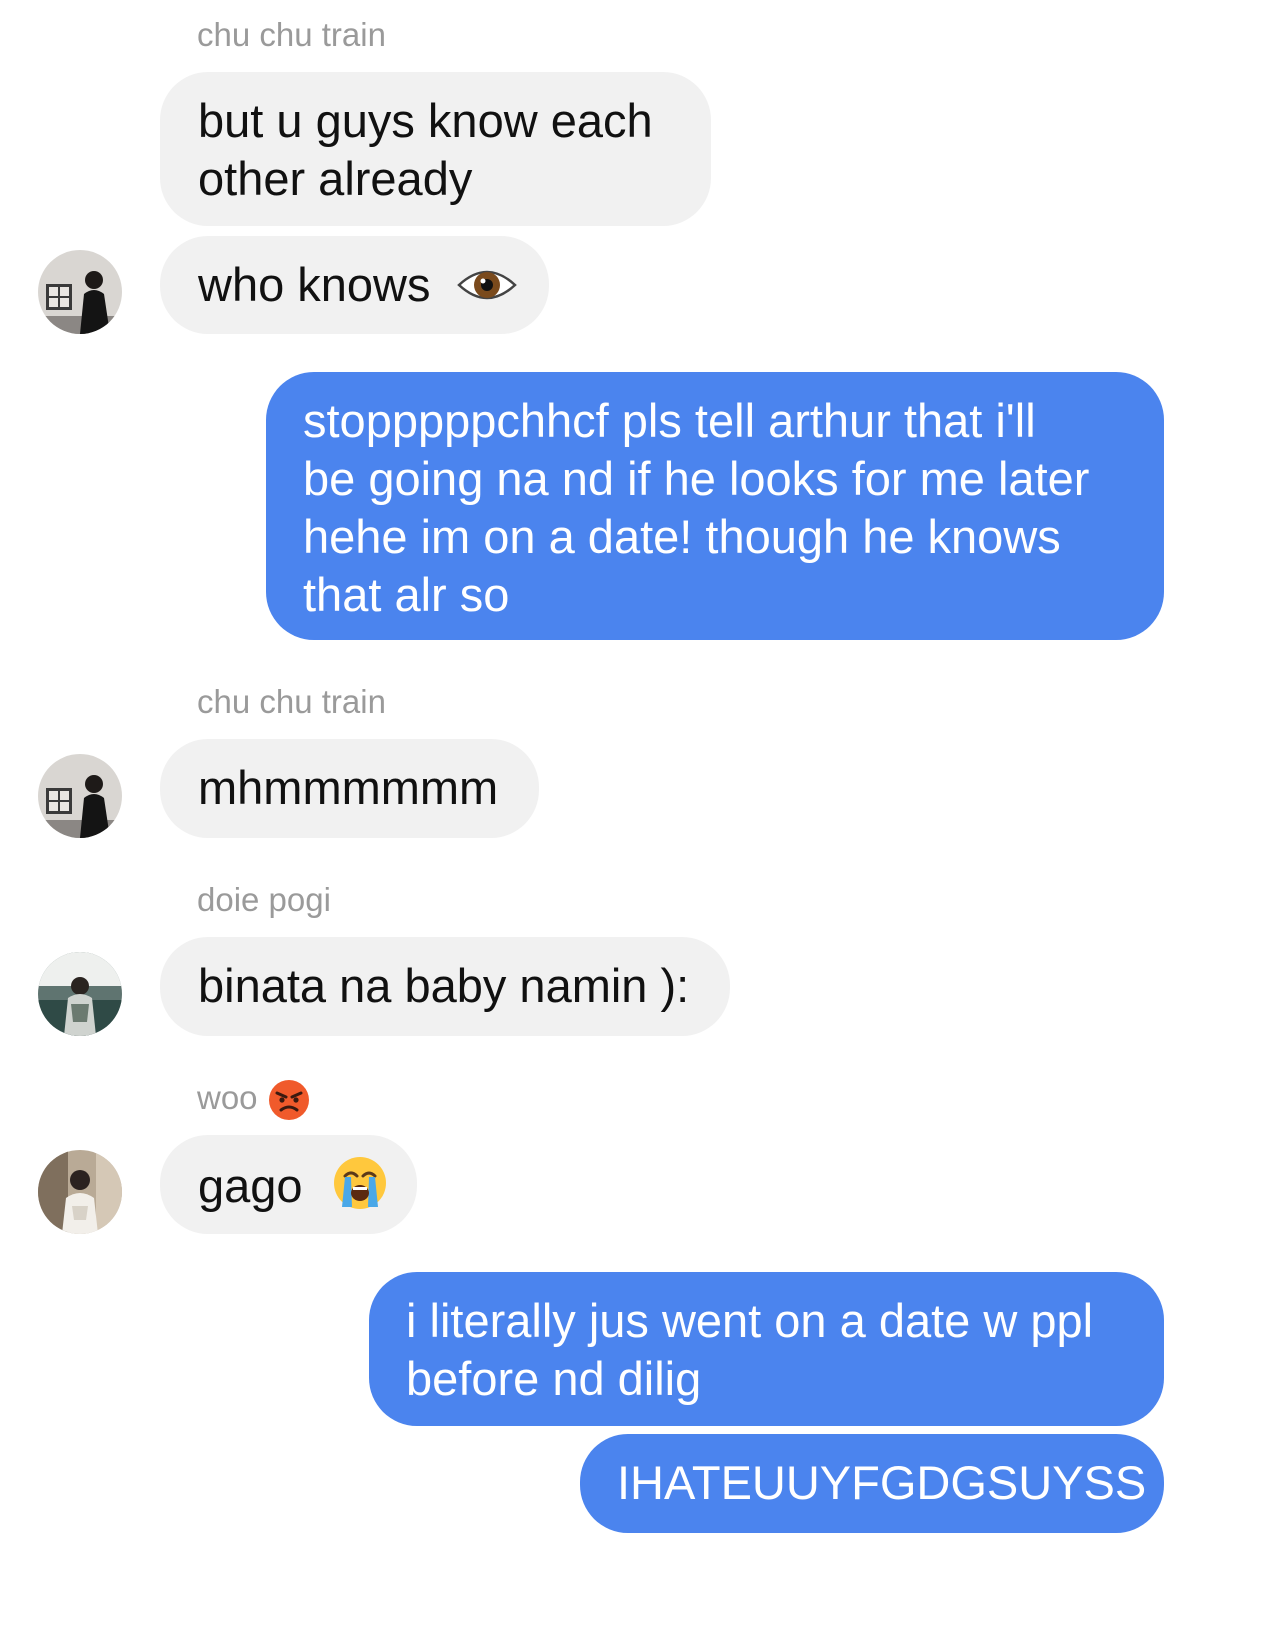  I want to click on incoming-message-bubble: mhmmmmmm, so click(349, 788).